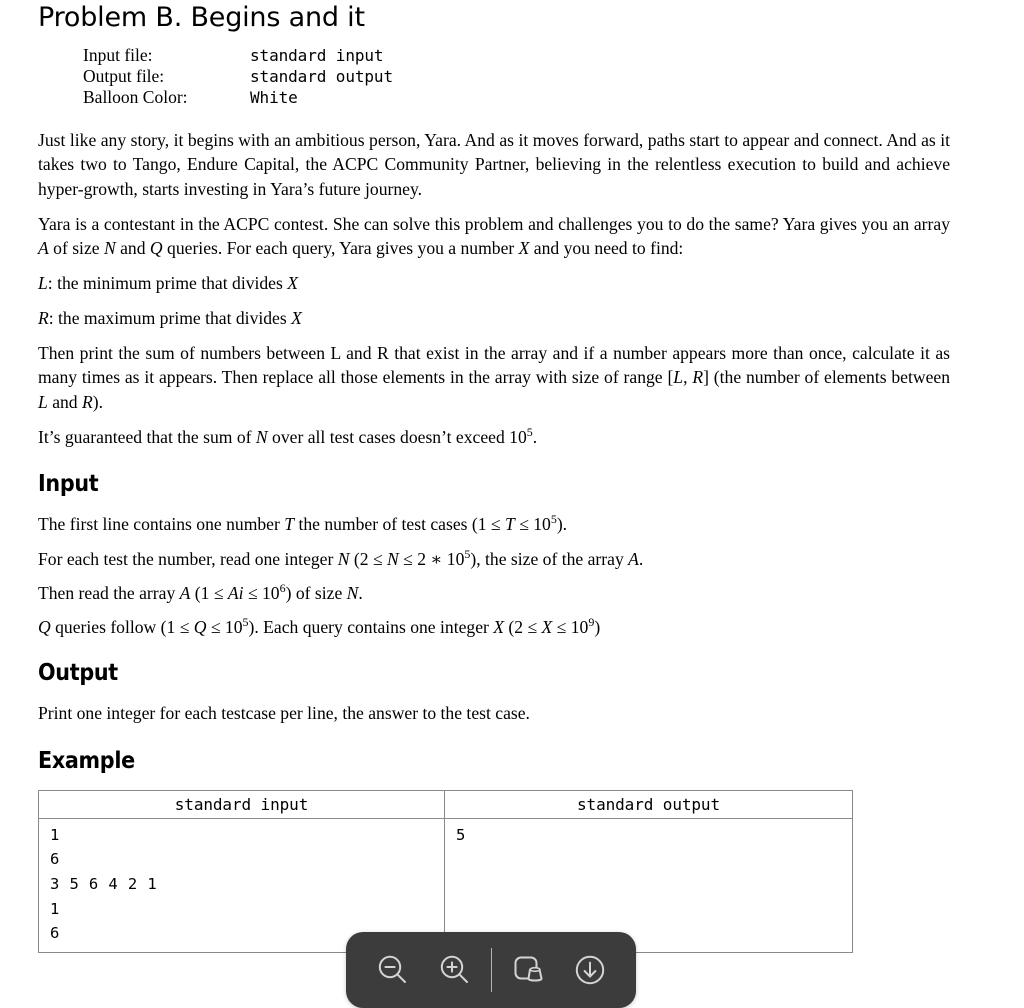 The width and height of the screenshot is (1024, 1008). Describe the element at coordinates (641, 558) in the screenshot. I see `l2-text-e: .` at that location.